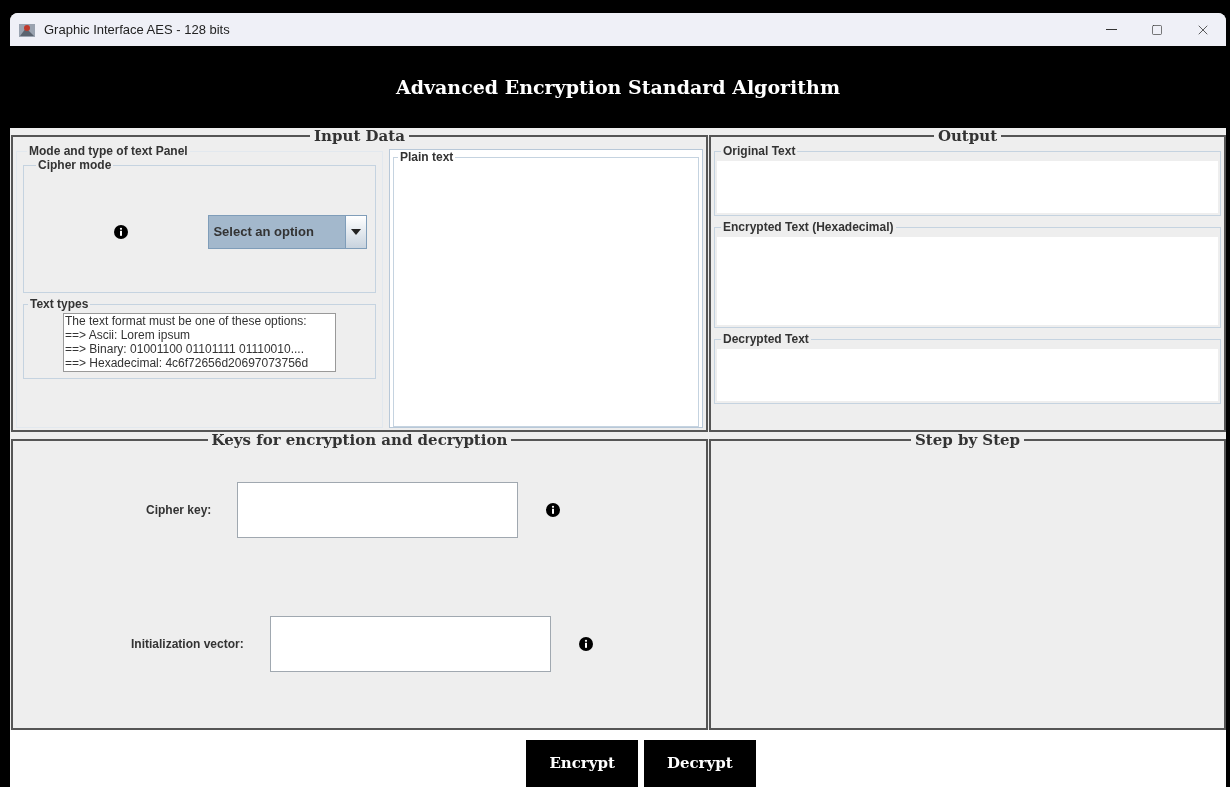  What do you see at coordinates (187, 644) in the screenshot?
I see `field-label: Initialization vector:` at bounding box center [187, 644].